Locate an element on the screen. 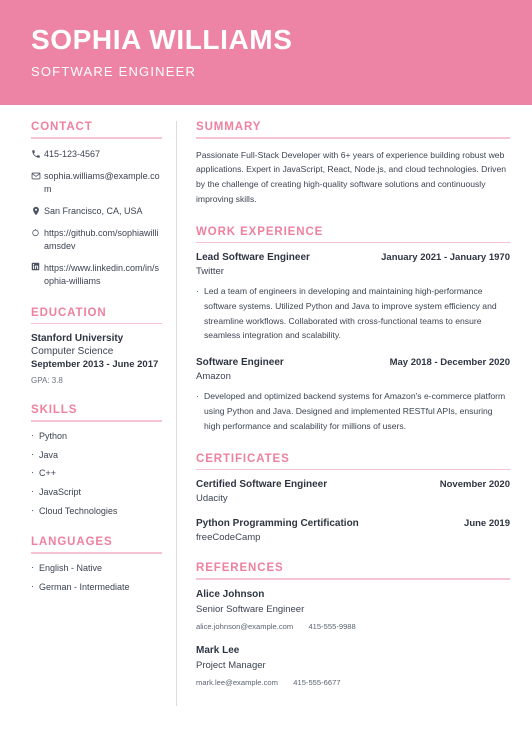 Image resolution: width=532 pixels, height=752 pixels. reference-role: Project Manager is located at coordinates (231, 665).